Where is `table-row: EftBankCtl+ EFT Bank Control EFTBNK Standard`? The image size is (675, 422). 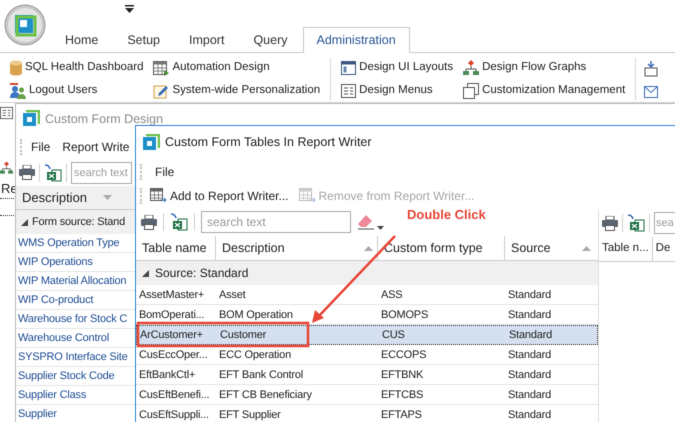 table-row: EftBankCtl+ EFT Bank Control EFTBNK Standard is located at coordinates (367, 375).